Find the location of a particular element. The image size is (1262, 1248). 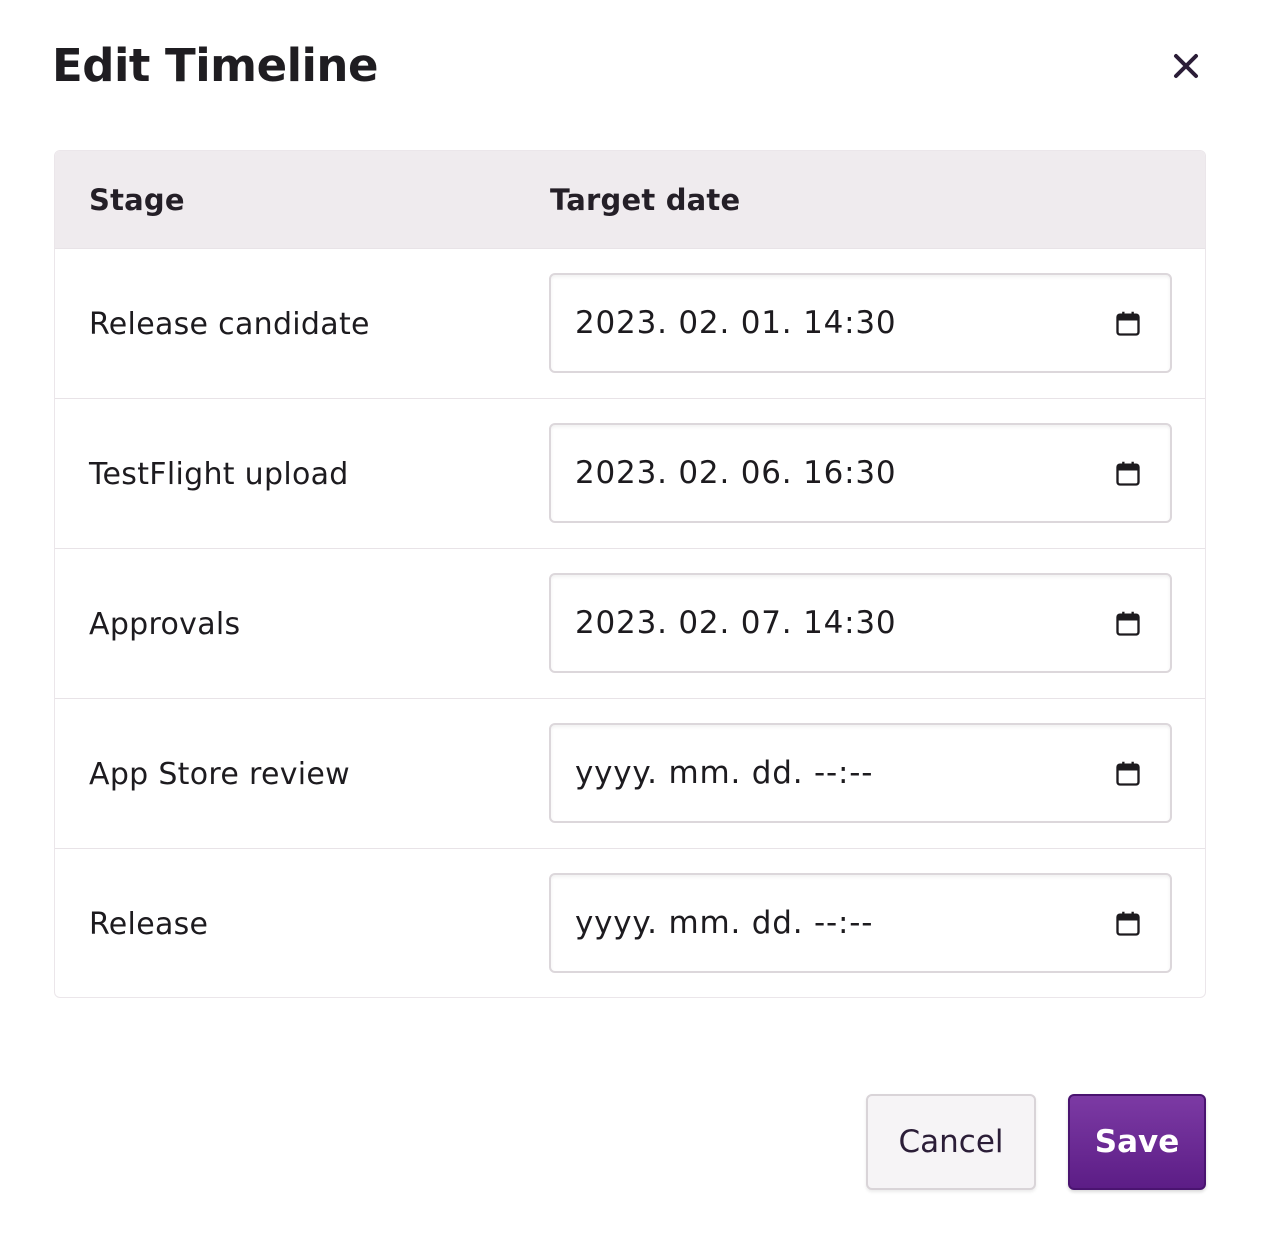

table-row: Release candidate 2023. 02. 01. 14:30 is located at coordinates (630, 323).